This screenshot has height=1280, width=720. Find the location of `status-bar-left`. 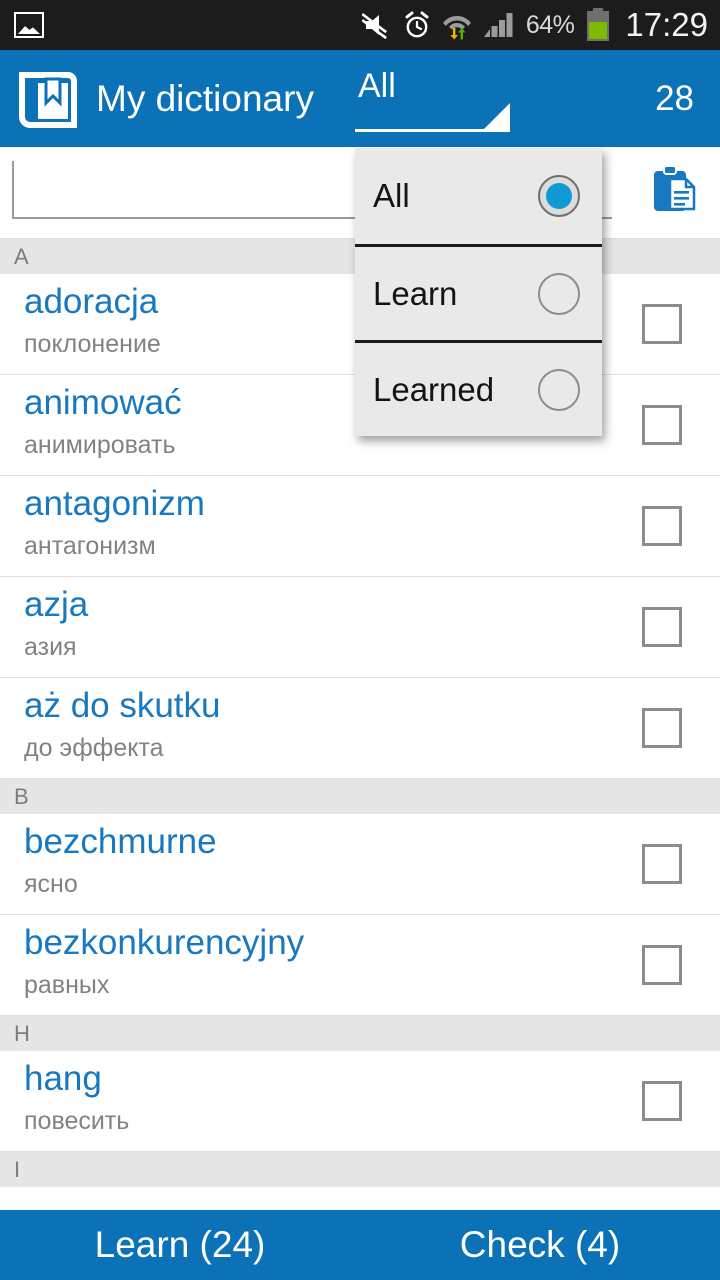

status-bar-left is located at coordinates (29, 25).